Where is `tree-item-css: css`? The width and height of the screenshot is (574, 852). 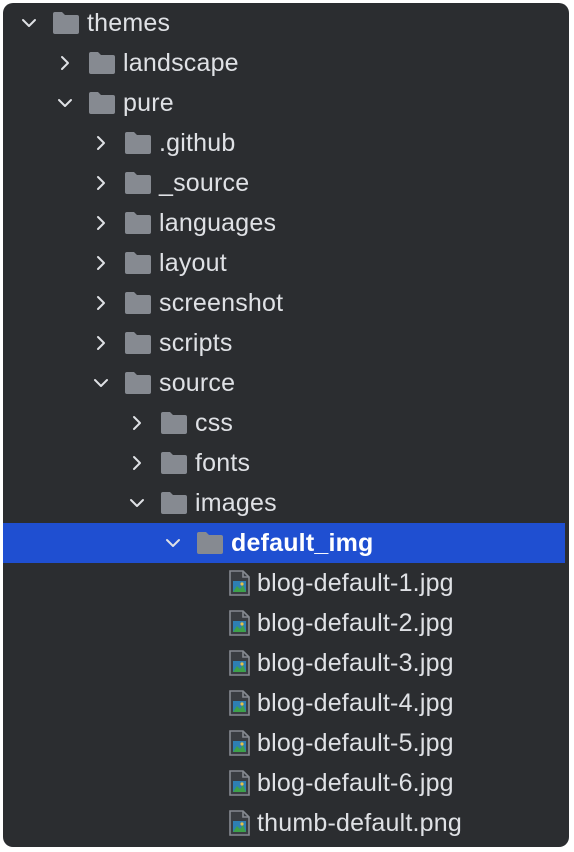
tree-item-css: css is located at coordinates (284, 423).